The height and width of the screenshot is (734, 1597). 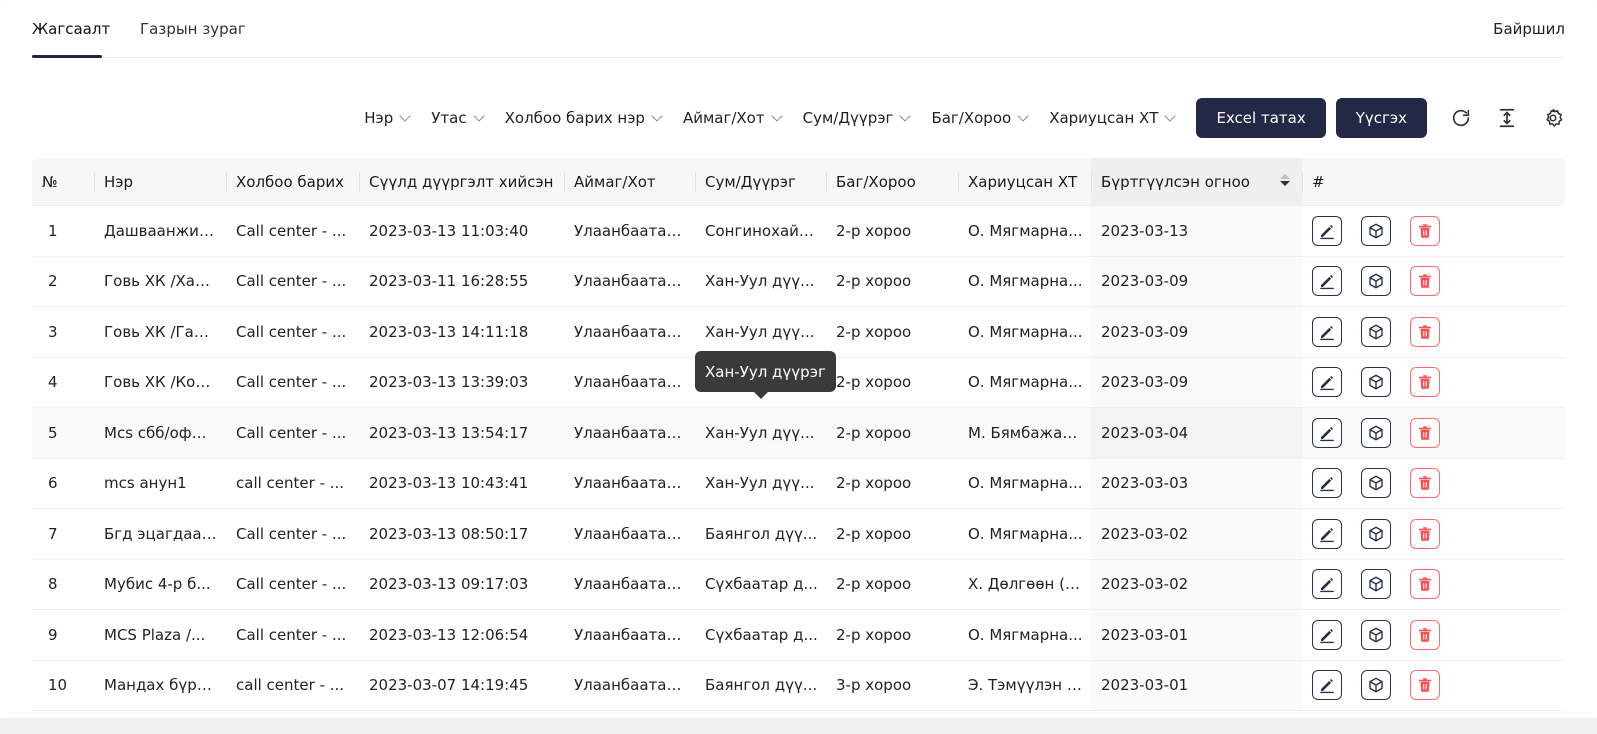 What do you see at coordinates (1553, 118) in the screenshot?
I see `settings-icon` at bounding box center [1553, 118].